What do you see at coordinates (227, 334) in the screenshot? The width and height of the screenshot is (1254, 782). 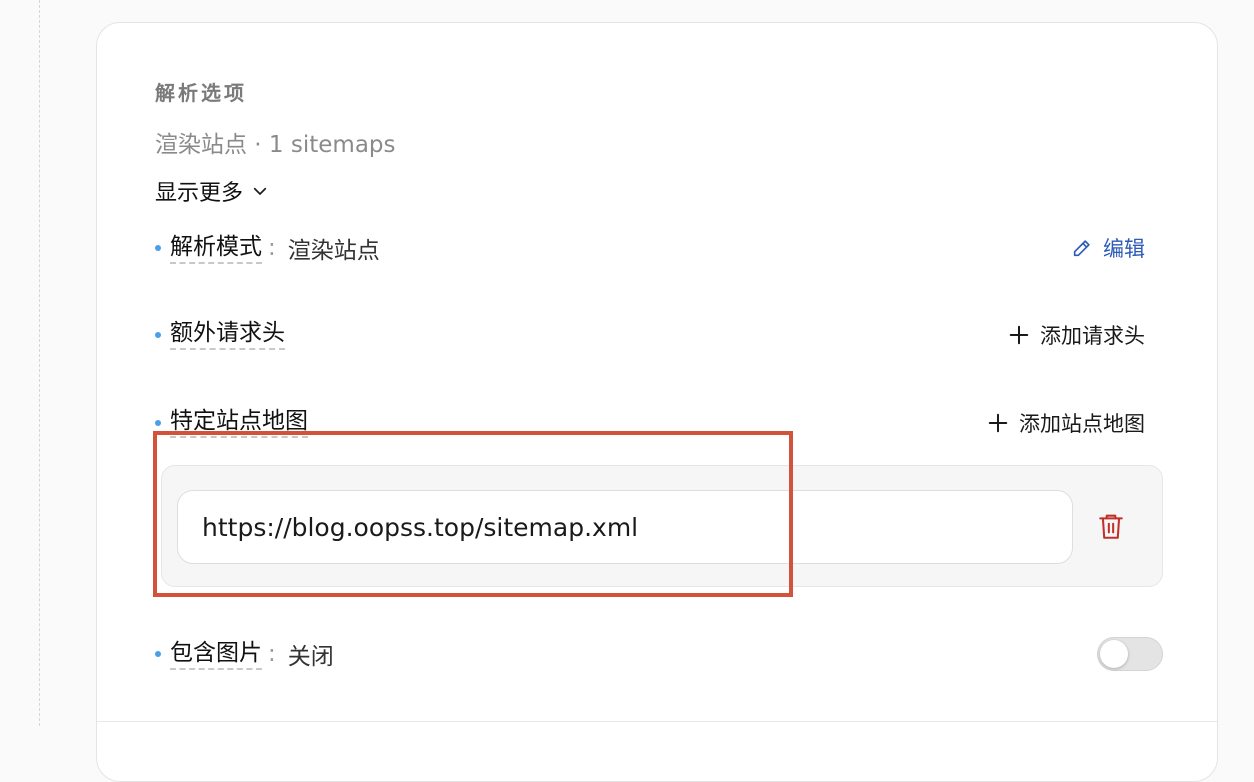 I see `extra-headers-label: 额外请求头` at bounding box center [227, 334].